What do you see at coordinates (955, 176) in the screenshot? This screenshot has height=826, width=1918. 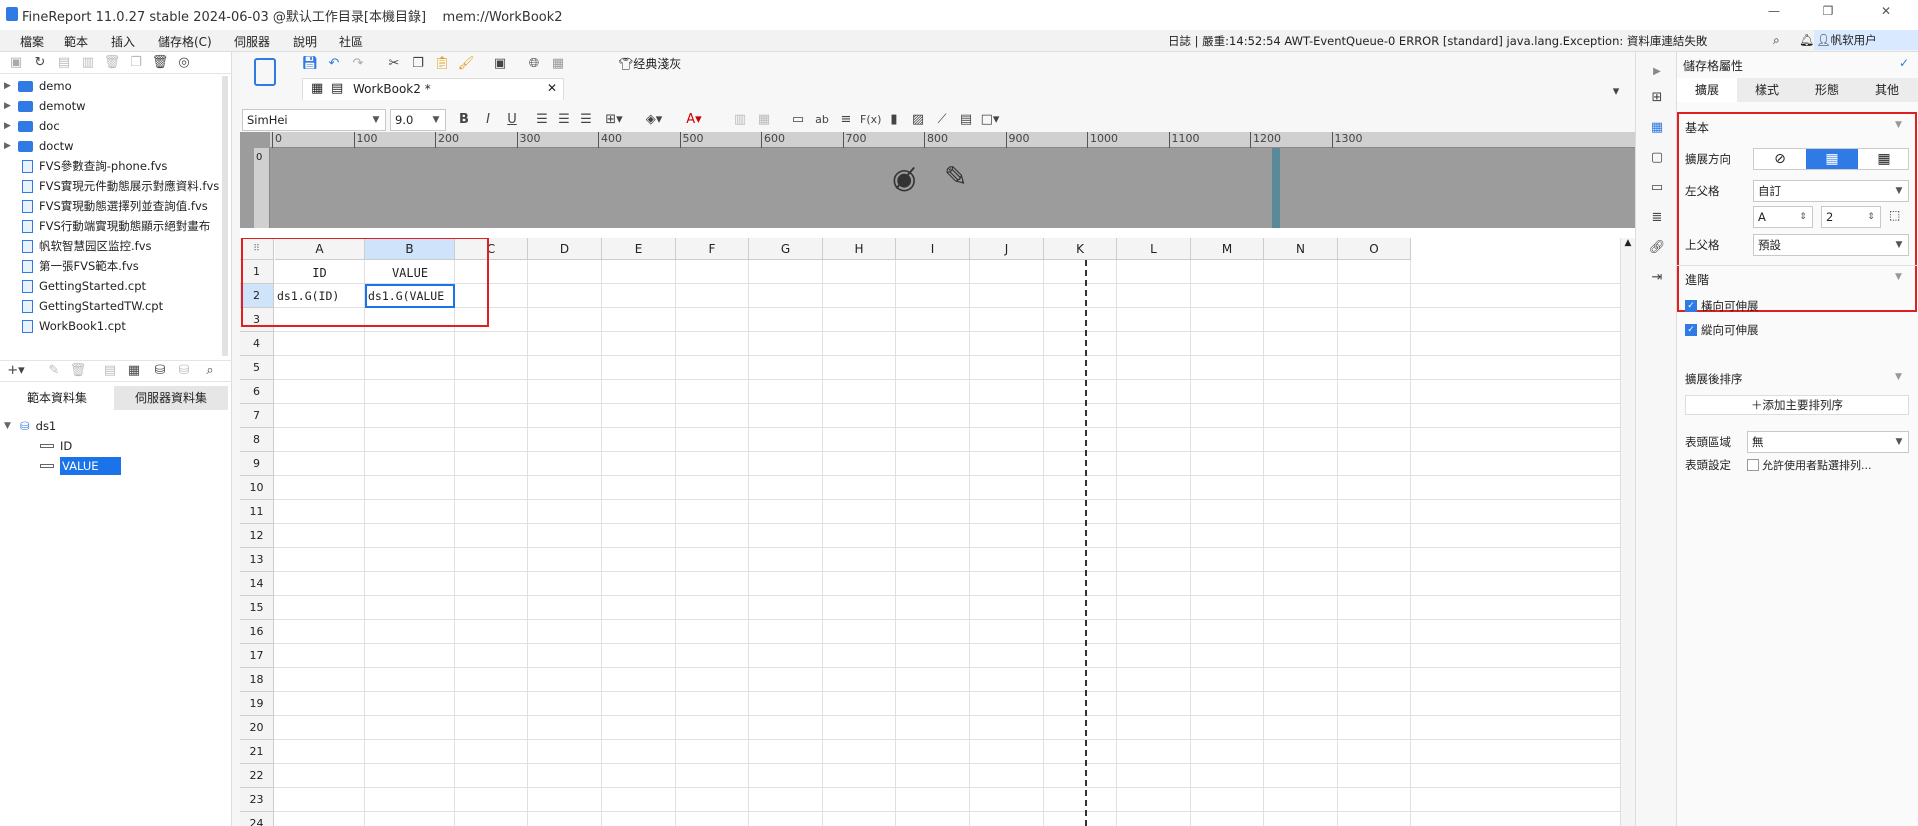 I see `edit-pencil-icon: ✎` at bounding box center [955, 176].